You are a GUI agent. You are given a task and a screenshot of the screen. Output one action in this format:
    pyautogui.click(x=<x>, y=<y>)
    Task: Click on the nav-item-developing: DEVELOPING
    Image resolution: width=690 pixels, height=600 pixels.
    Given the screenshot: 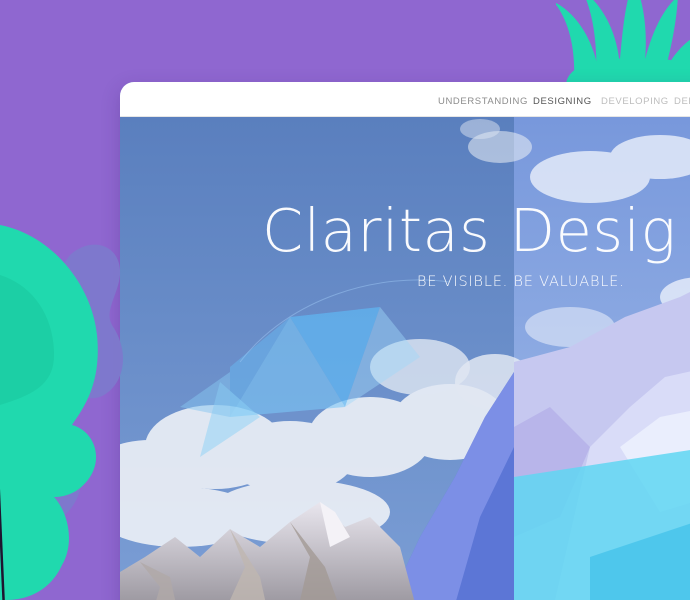 What is the action you would take?
    pyautogui.click(x=635, y=101)
    